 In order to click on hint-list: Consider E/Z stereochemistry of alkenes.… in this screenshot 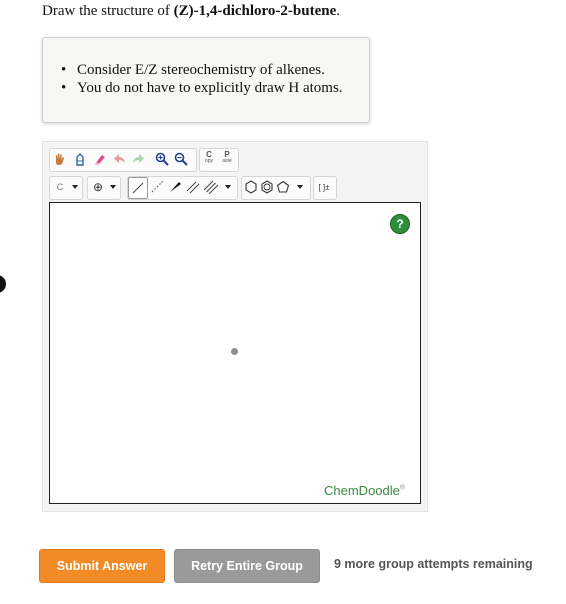, I will do `click(202, 79)`.